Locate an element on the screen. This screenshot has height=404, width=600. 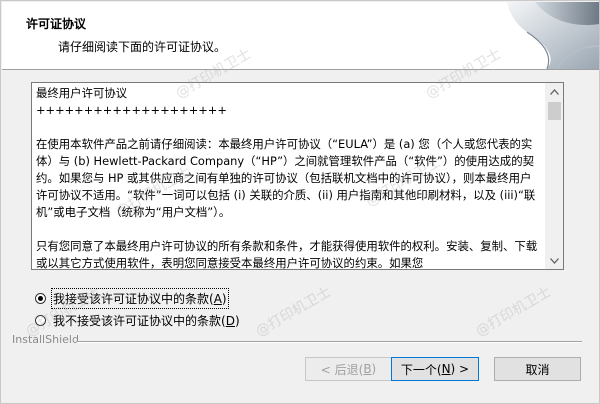
accept-radio-button is located at coordinates (40, 298).